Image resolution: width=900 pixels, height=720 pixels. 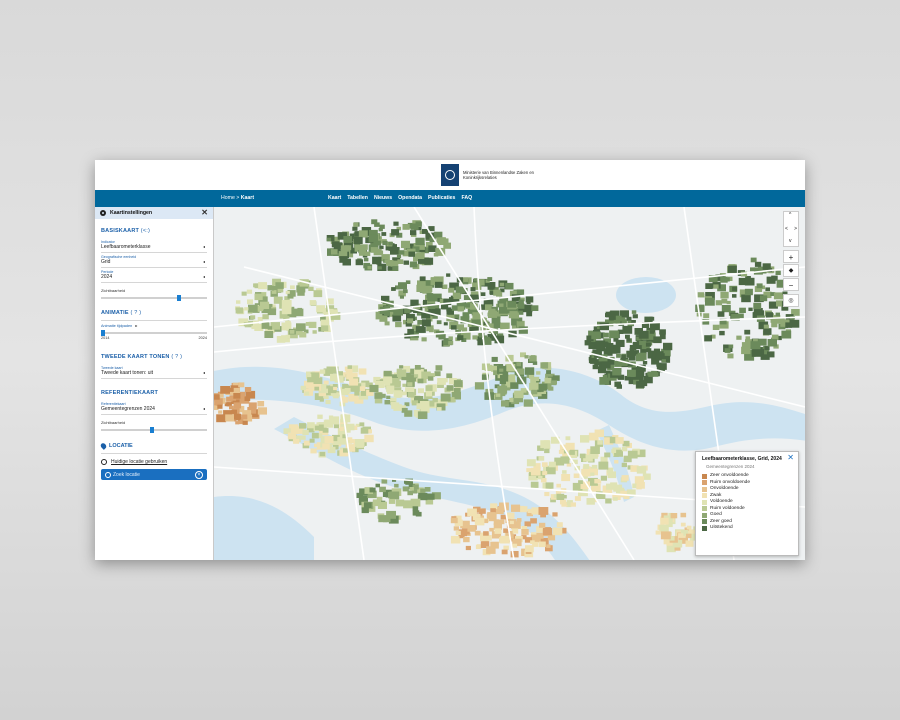 What do you see at coordinates (466, 198) in the screenshot?
I see `nav-faq: FAQ` at bounding box center [466, 198].